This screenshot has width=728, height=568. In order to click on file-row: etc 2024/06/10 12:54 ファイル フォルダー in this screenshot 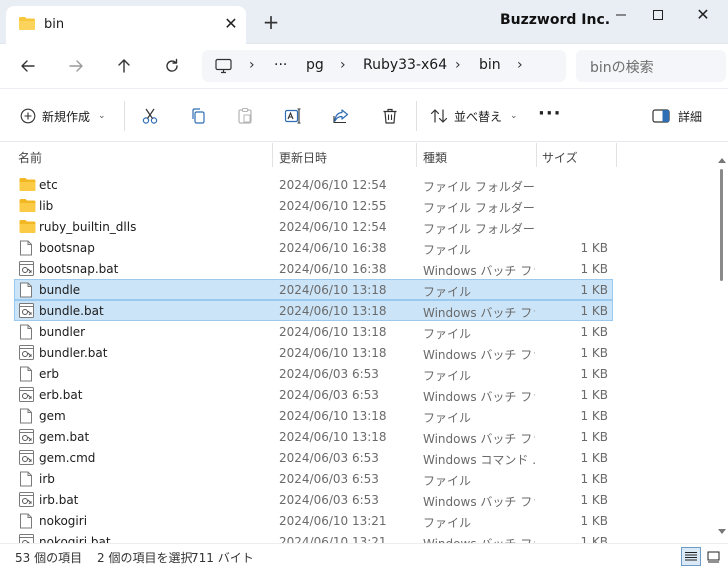, I will do `click(313, 184)`.